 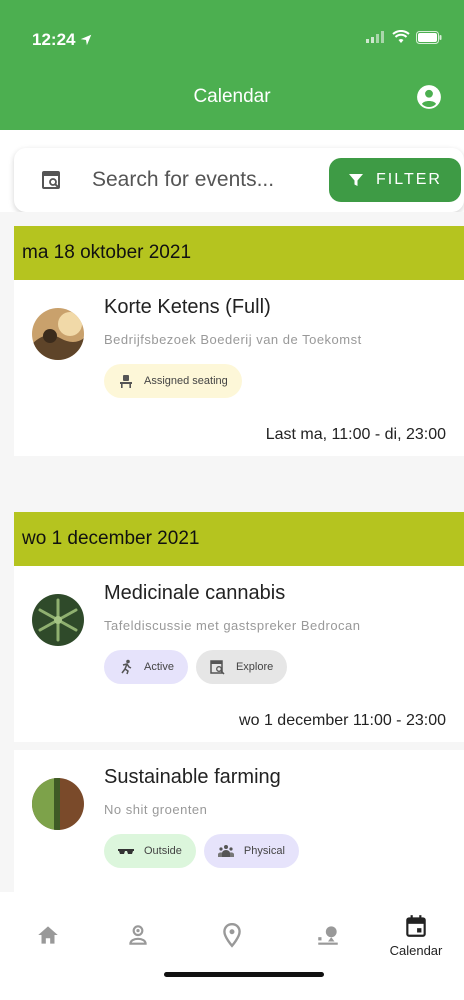 What do you see at coordinates (244, 974) in the screenshot?
I see `home-indicator` at bounding box center [244, 974].